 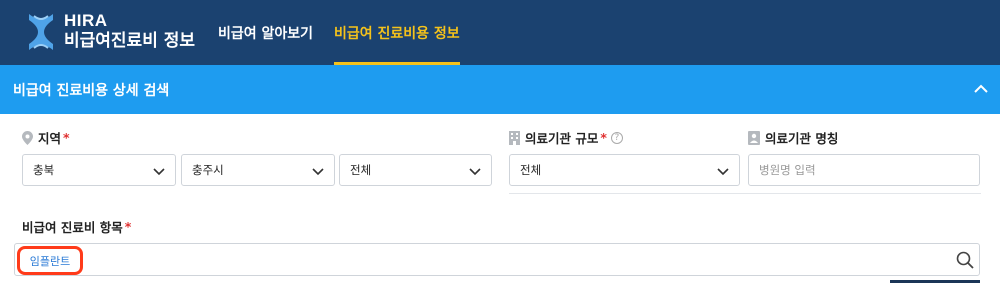 What do you see at coordinates (754, 137) in the screenshot?
I see `id-card-icon` at bounding box center [754, 137].